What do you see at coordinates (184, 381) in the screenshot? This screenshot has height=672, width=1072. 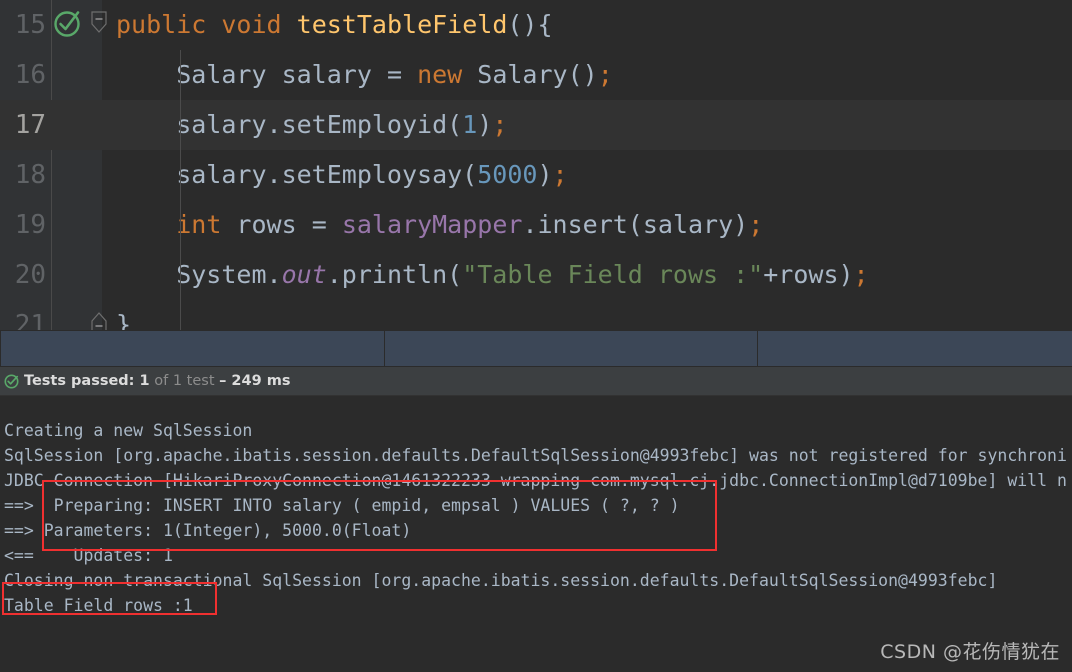 I see `tests-total-label: of 1 test` at bounding box center [184, 381].